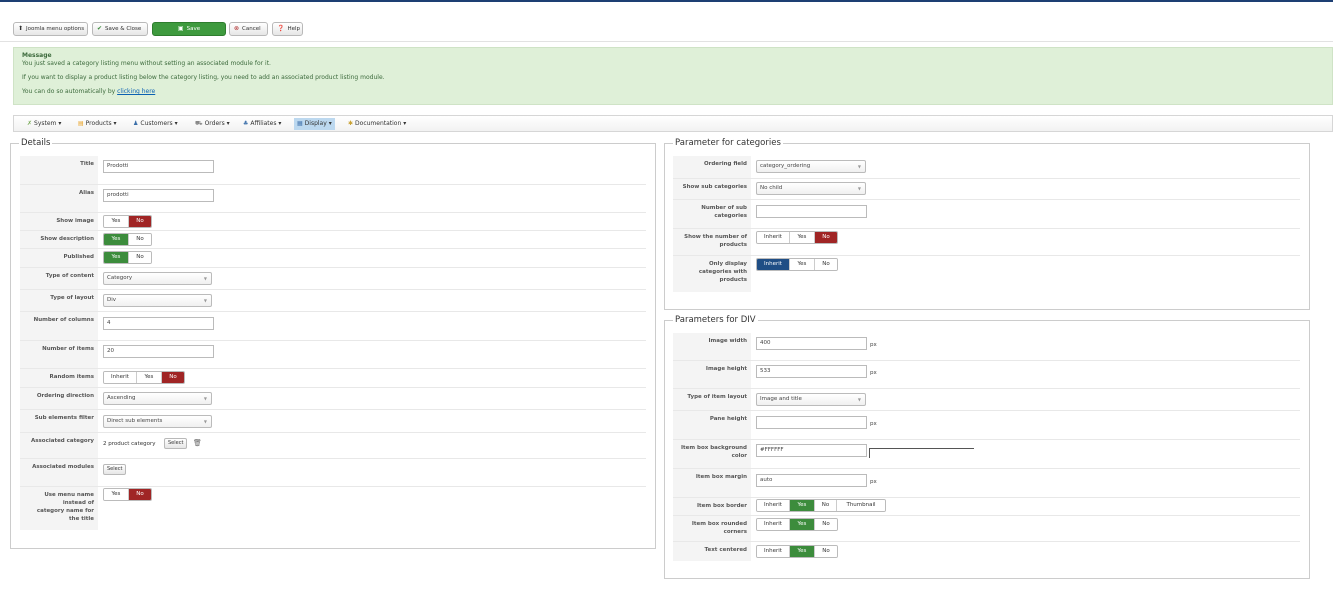 This screenshot has height=600, width=1333. Describe the element at coordinates (314, 124) in the screenshot. I see `nav-display: ▦ Display ▾` at that location.